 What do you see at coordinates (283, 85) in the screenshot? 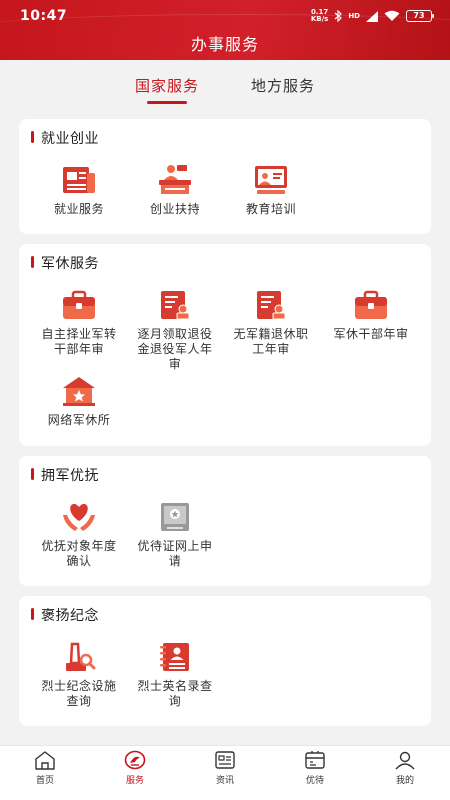
I see `tab-local-services: 地方服务` at bounding box center [283, 85].